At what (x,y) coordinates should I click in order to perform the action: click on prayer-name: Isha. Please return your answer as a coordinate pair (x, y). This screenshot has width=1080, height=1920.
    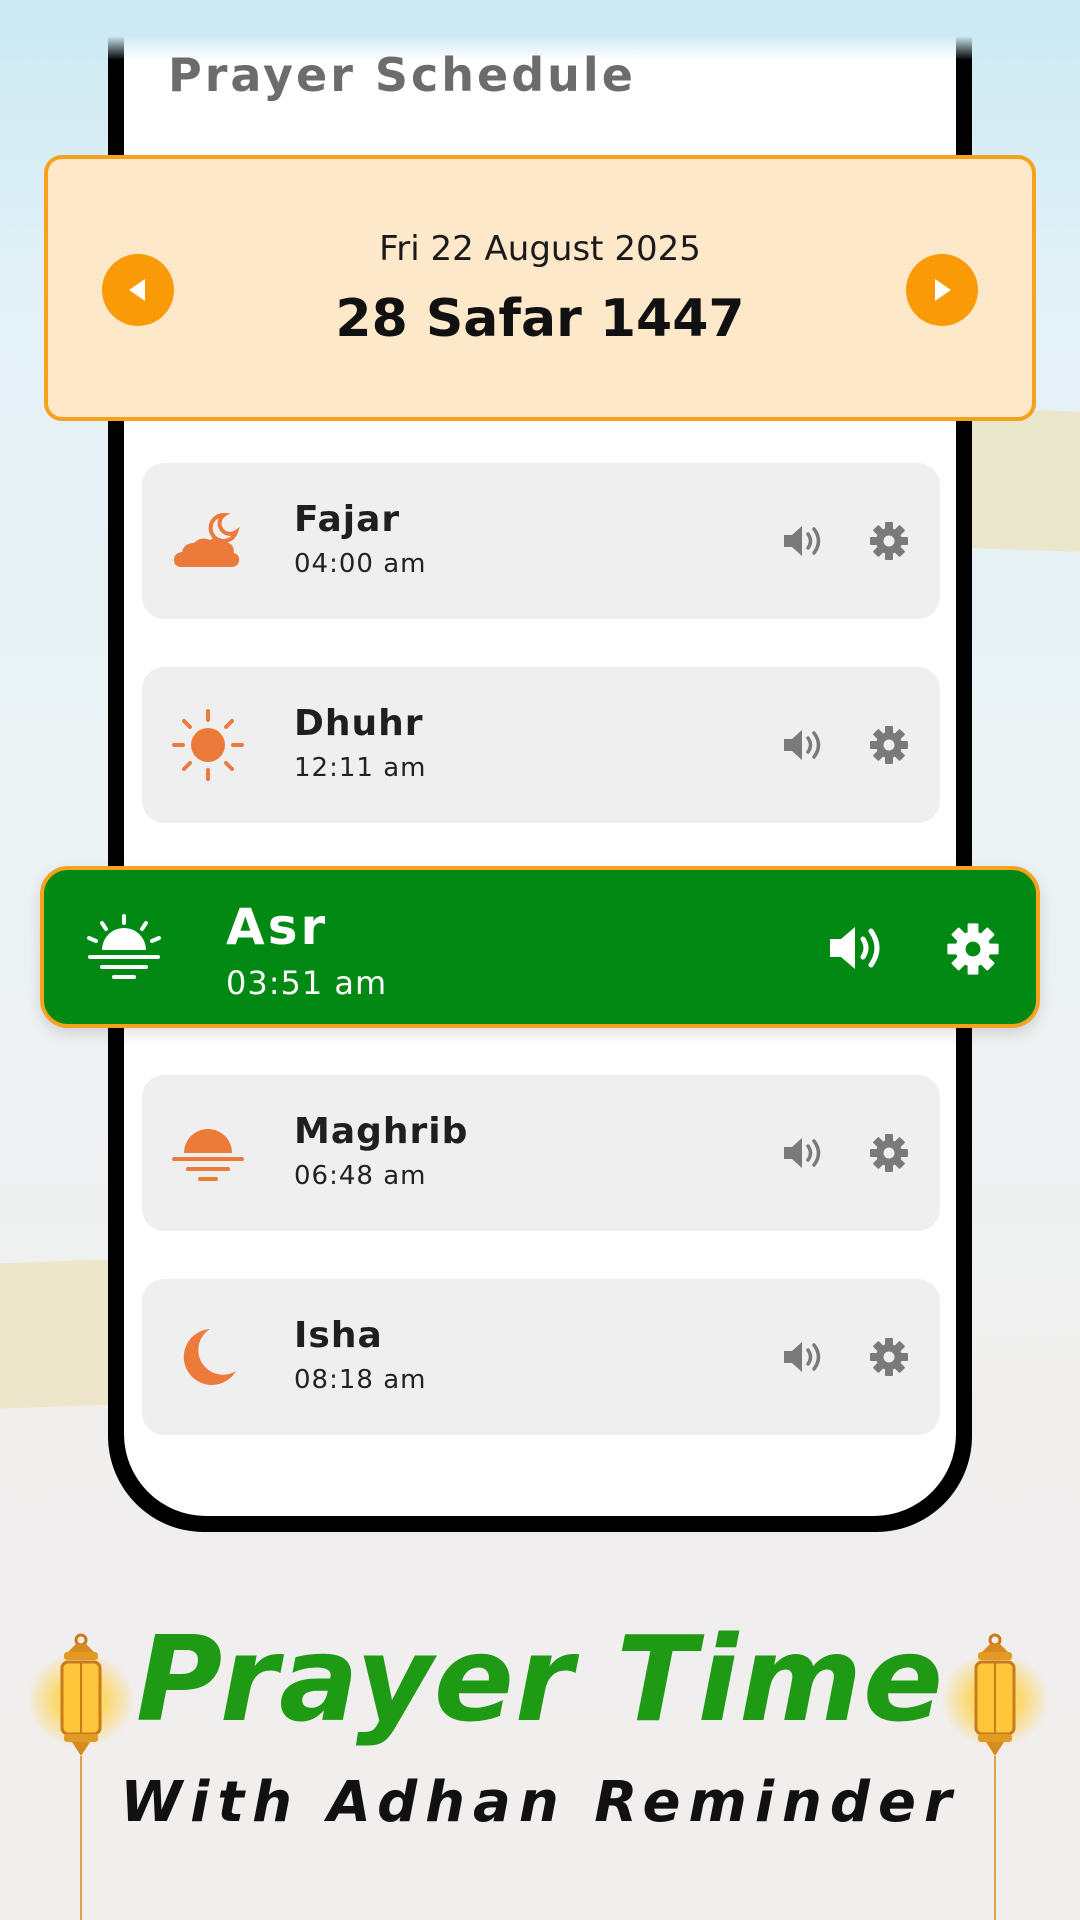
    Looking at the image, I should click on (338, 1335).